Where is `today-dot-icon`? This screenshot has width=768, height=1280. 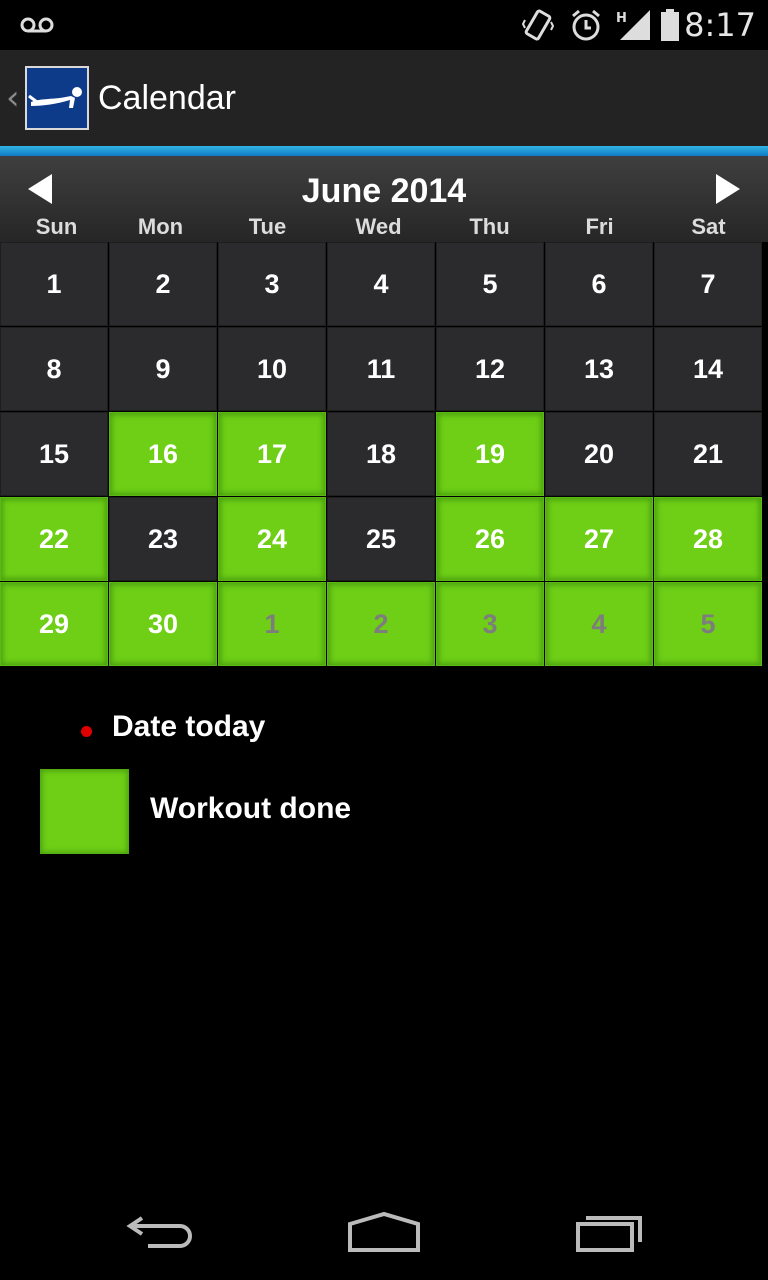 today-dot-icon is located at coordinates (86, 731).